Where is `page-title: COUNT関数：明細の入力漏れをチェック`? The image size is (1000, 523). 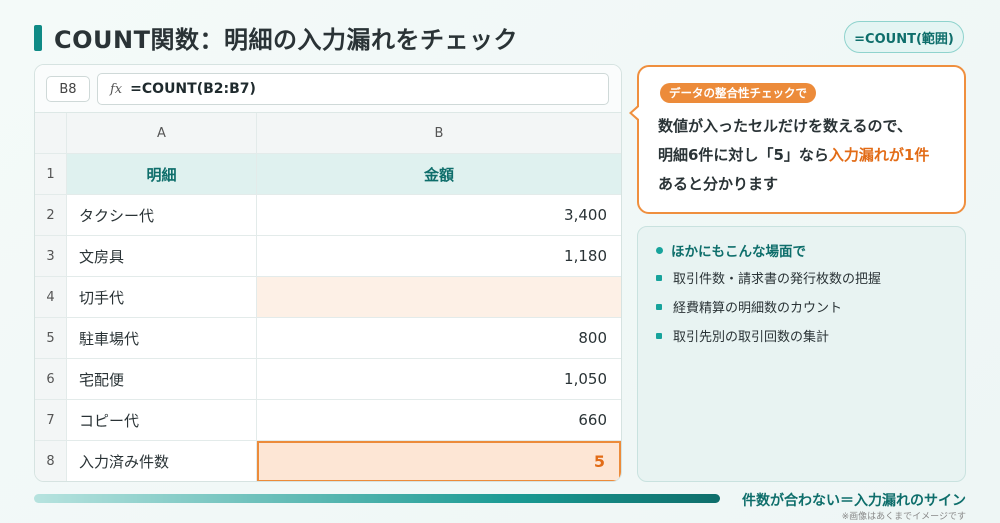
page-title: COUNT関数：明細の入力漏れをチェック is located at coordinates (286, 40).